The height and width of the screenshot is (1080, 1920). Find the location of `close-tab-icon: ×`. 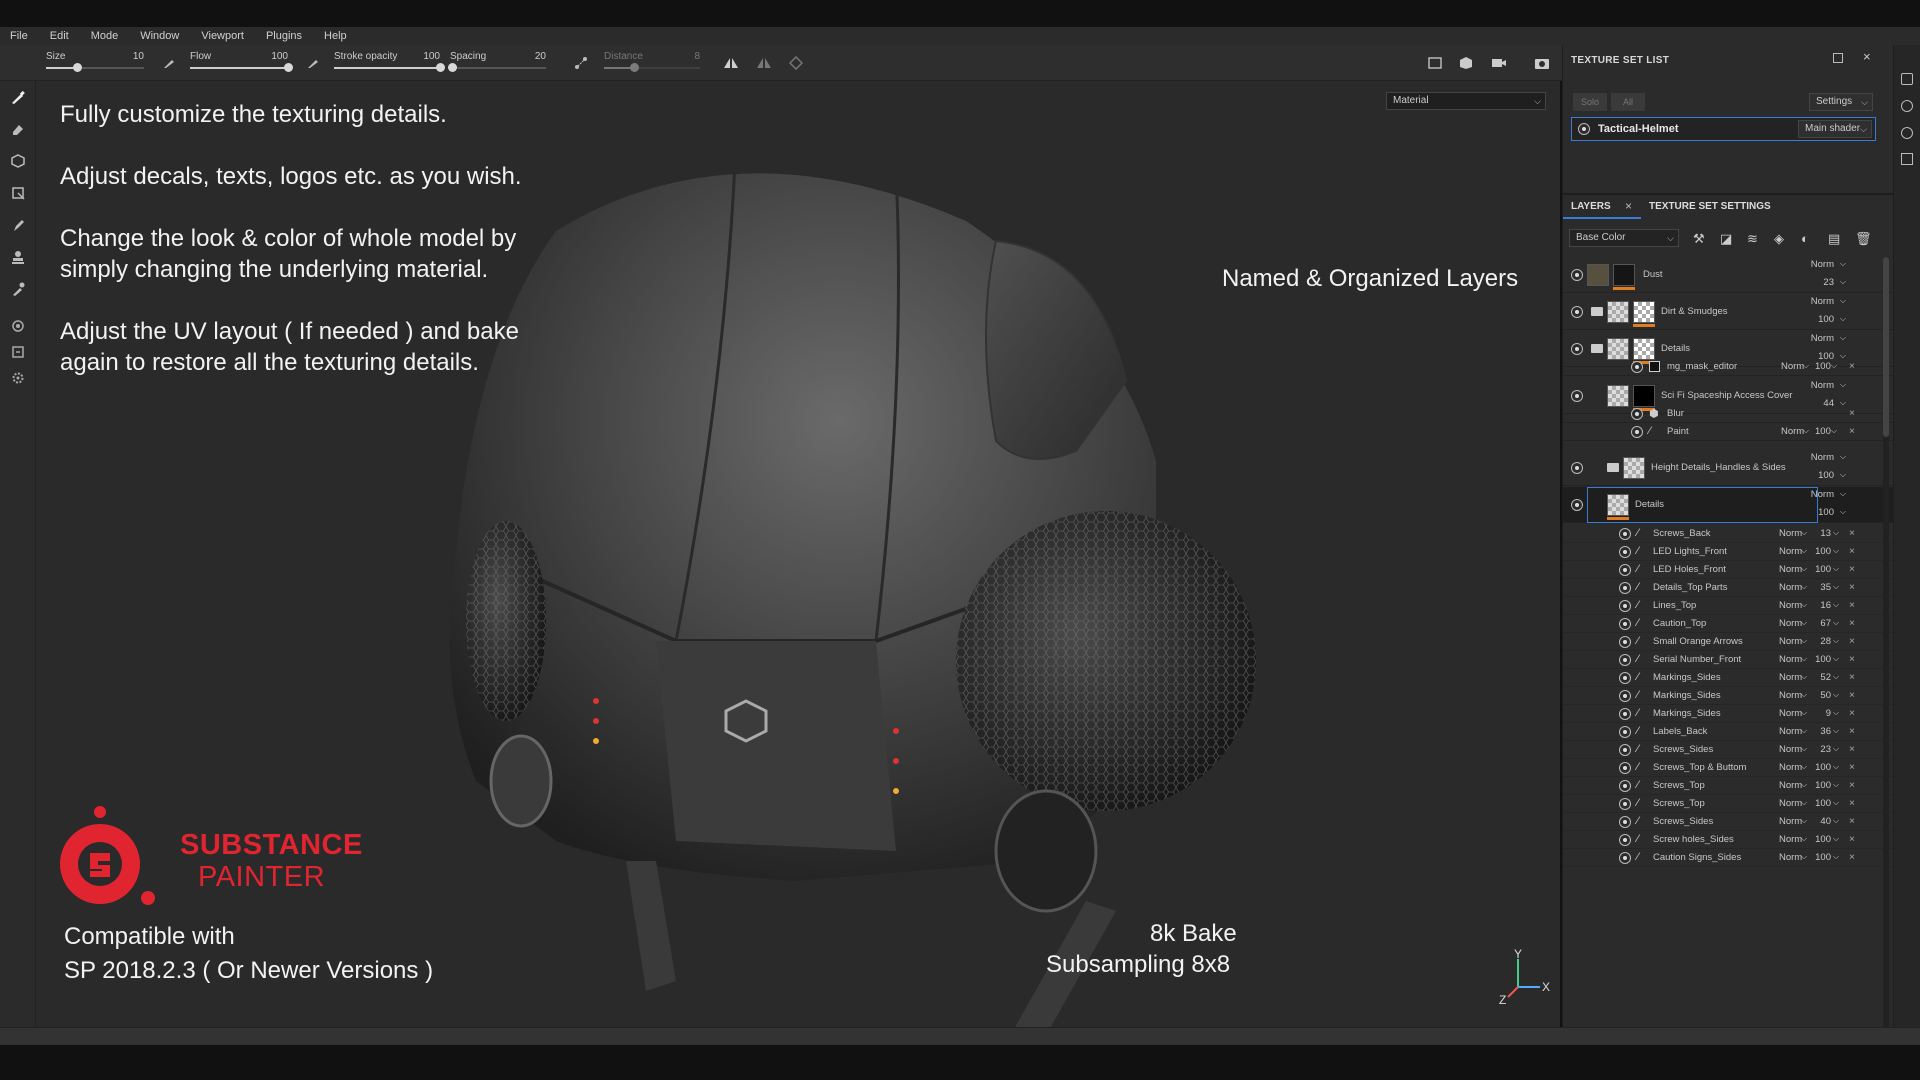

close-tab-icon: × is located at coordinates (1628, 206).